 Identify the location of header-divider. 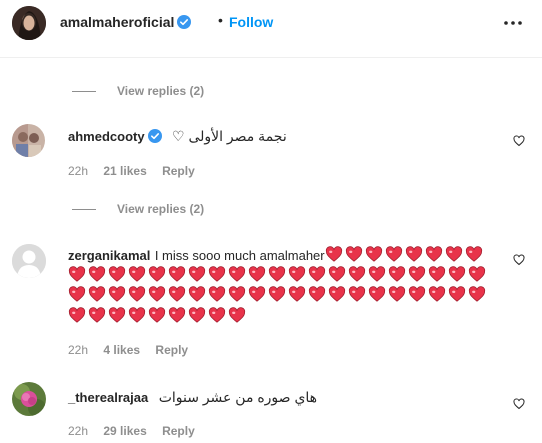
(271, 57).